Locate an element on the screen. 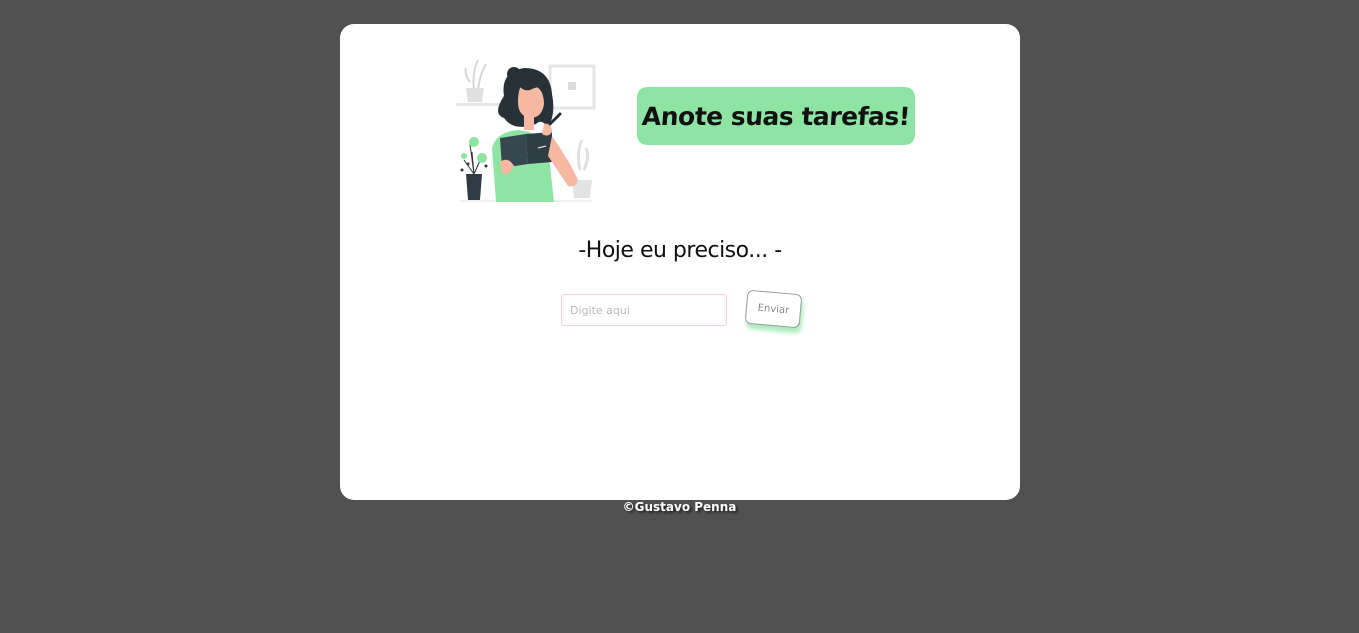  page-title: Anote suas tarefas! is located at coordinates (776, 116).